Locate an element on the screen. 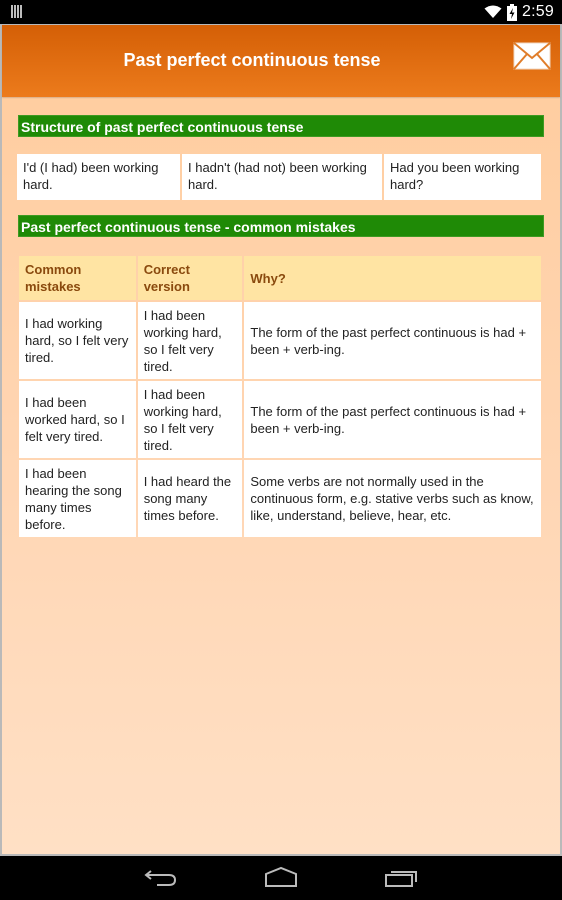 The width and height of the screenshot is (562, 900). home-icon is located at coordinates (281, 876).